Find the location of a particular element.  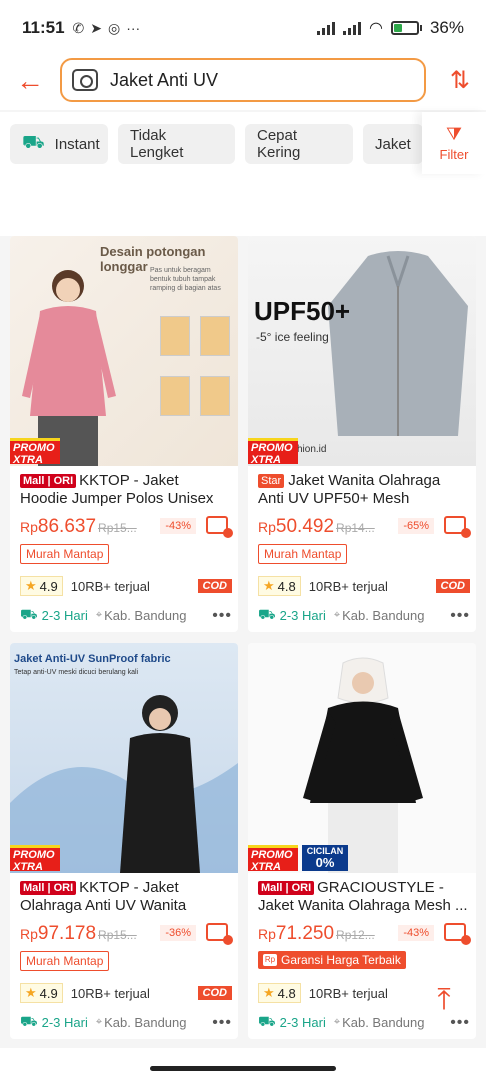

cicilan-badge: CICILAN 0% is located at coordinates (325, 858).